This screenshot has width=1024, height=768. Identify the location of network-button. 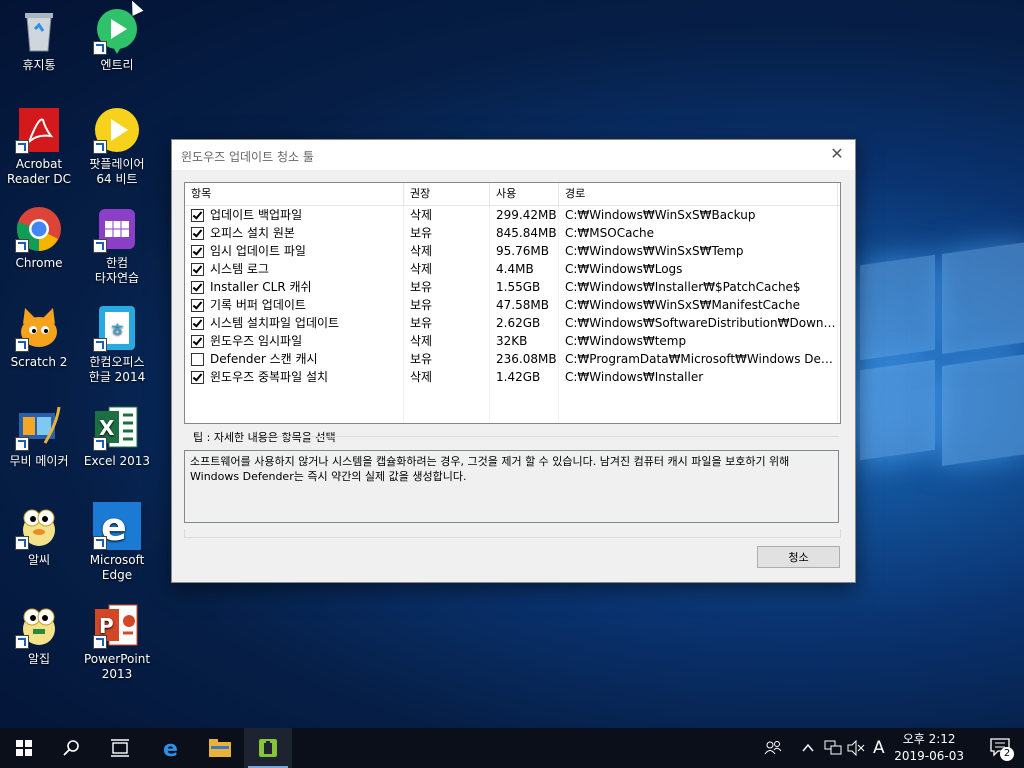
(833, 748).